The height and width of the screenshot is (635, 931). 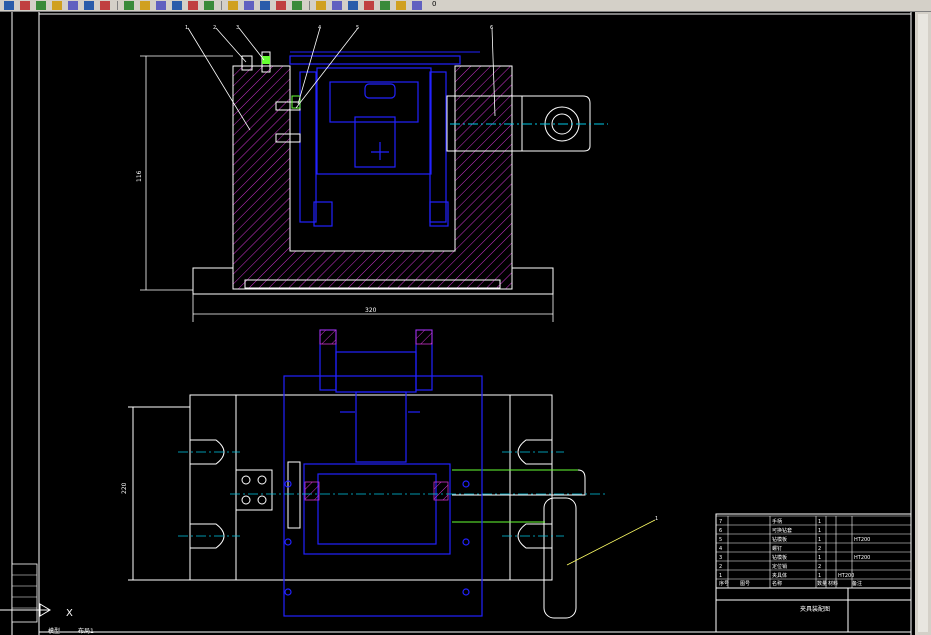 I want to click on parts-header-cell: 材料, so click(x=833, y=583).